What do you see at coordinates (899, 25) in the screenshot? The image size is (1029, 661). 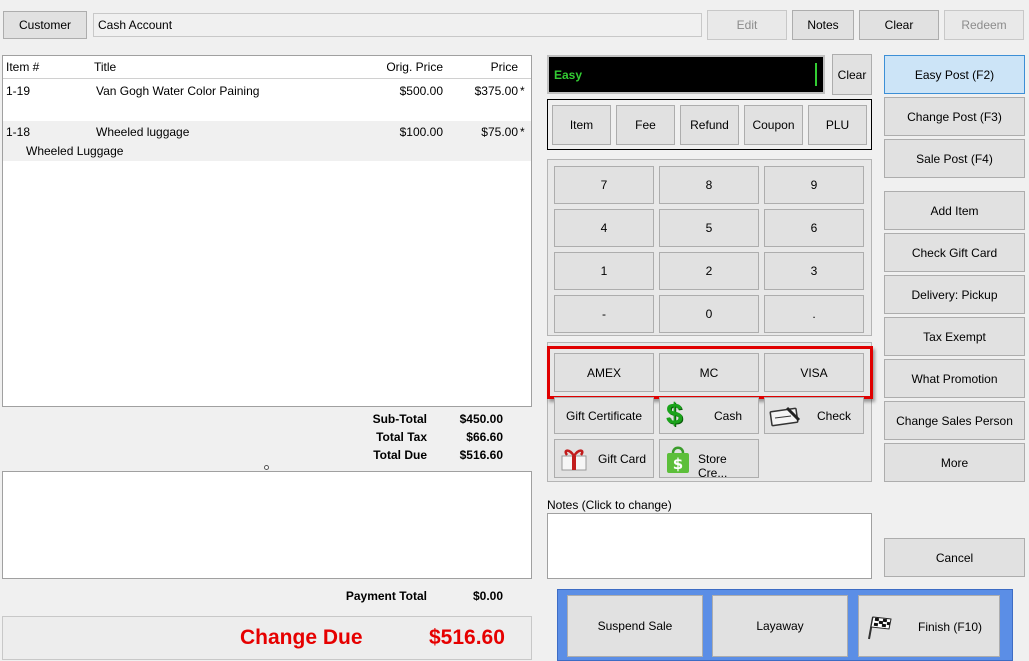 I see `clear-button: Clear` at bounding box center [899, 25].